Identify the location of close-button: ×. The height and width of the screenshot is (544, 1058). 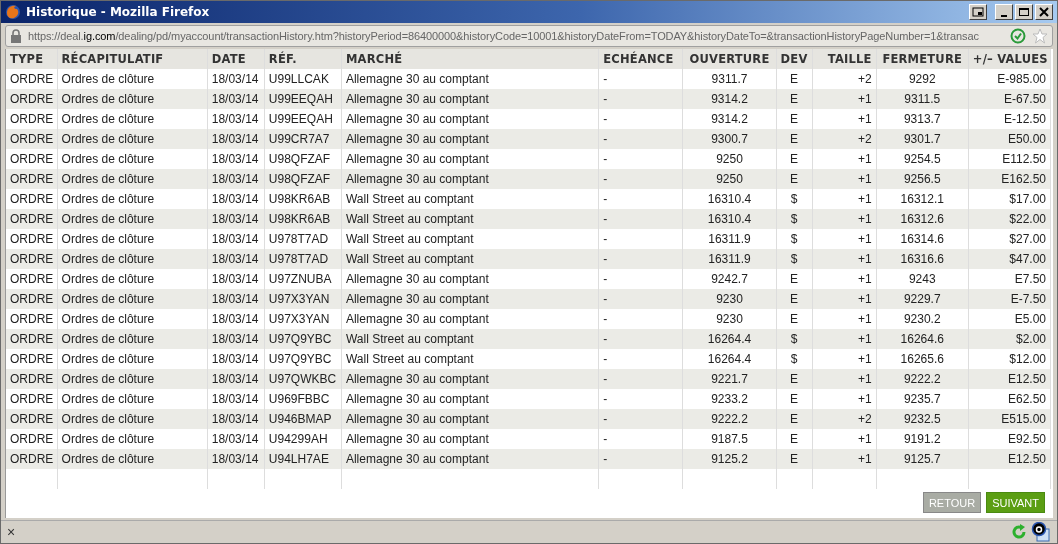
(11, 532).